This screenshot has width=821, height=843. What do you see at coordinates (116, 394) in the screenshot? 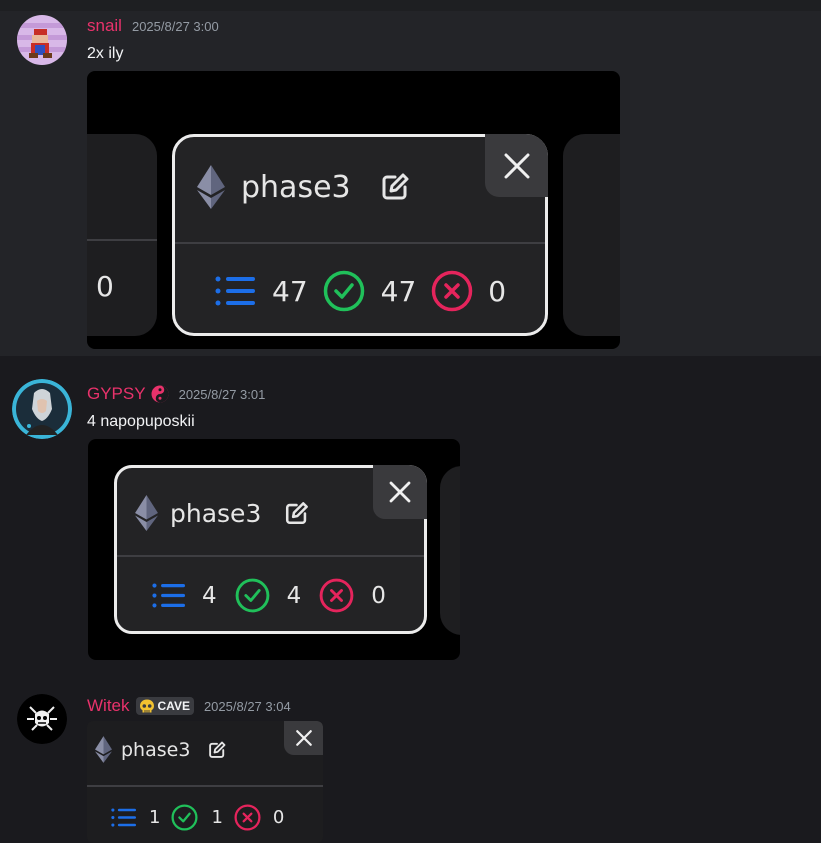
I see `username: GYPSY` at bounding box center [116, 394].